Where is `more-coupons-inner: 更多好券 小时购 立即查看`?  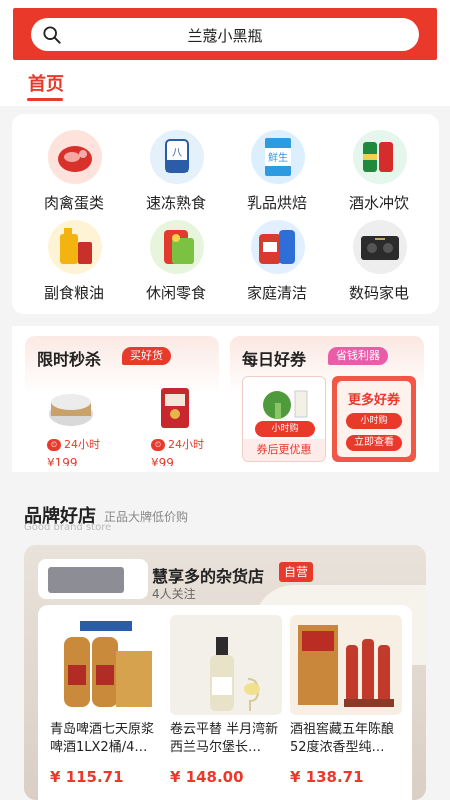 more-coupons-inner: 更多好券 小时购 立即查看 is located at coordinates (374, 419).